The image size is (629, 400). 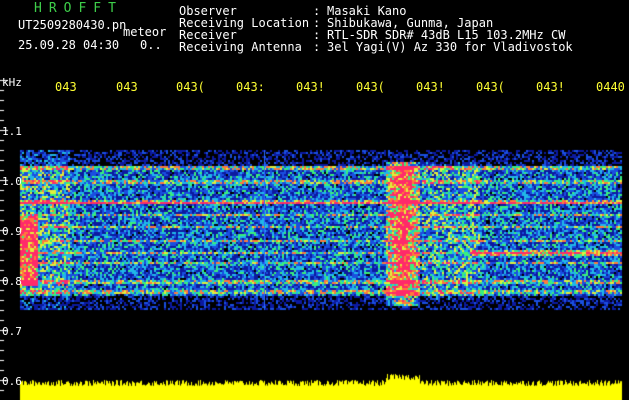 What do you see at coordinates (151, 45) in the screenshot?
I see `meteor-count: 0..` at bounding box center [151, 45].